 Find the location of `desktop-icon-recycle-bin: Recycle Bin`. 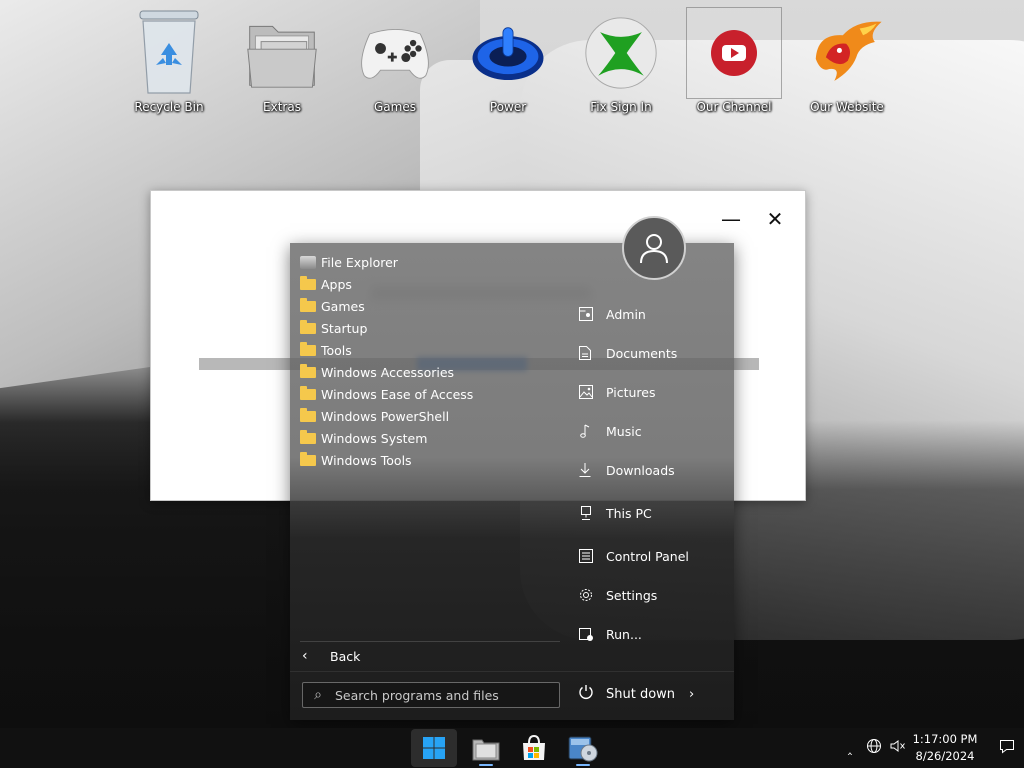

desktop-icon-recycle-bin: Recycle Bin is located at coordinates (169, 66).